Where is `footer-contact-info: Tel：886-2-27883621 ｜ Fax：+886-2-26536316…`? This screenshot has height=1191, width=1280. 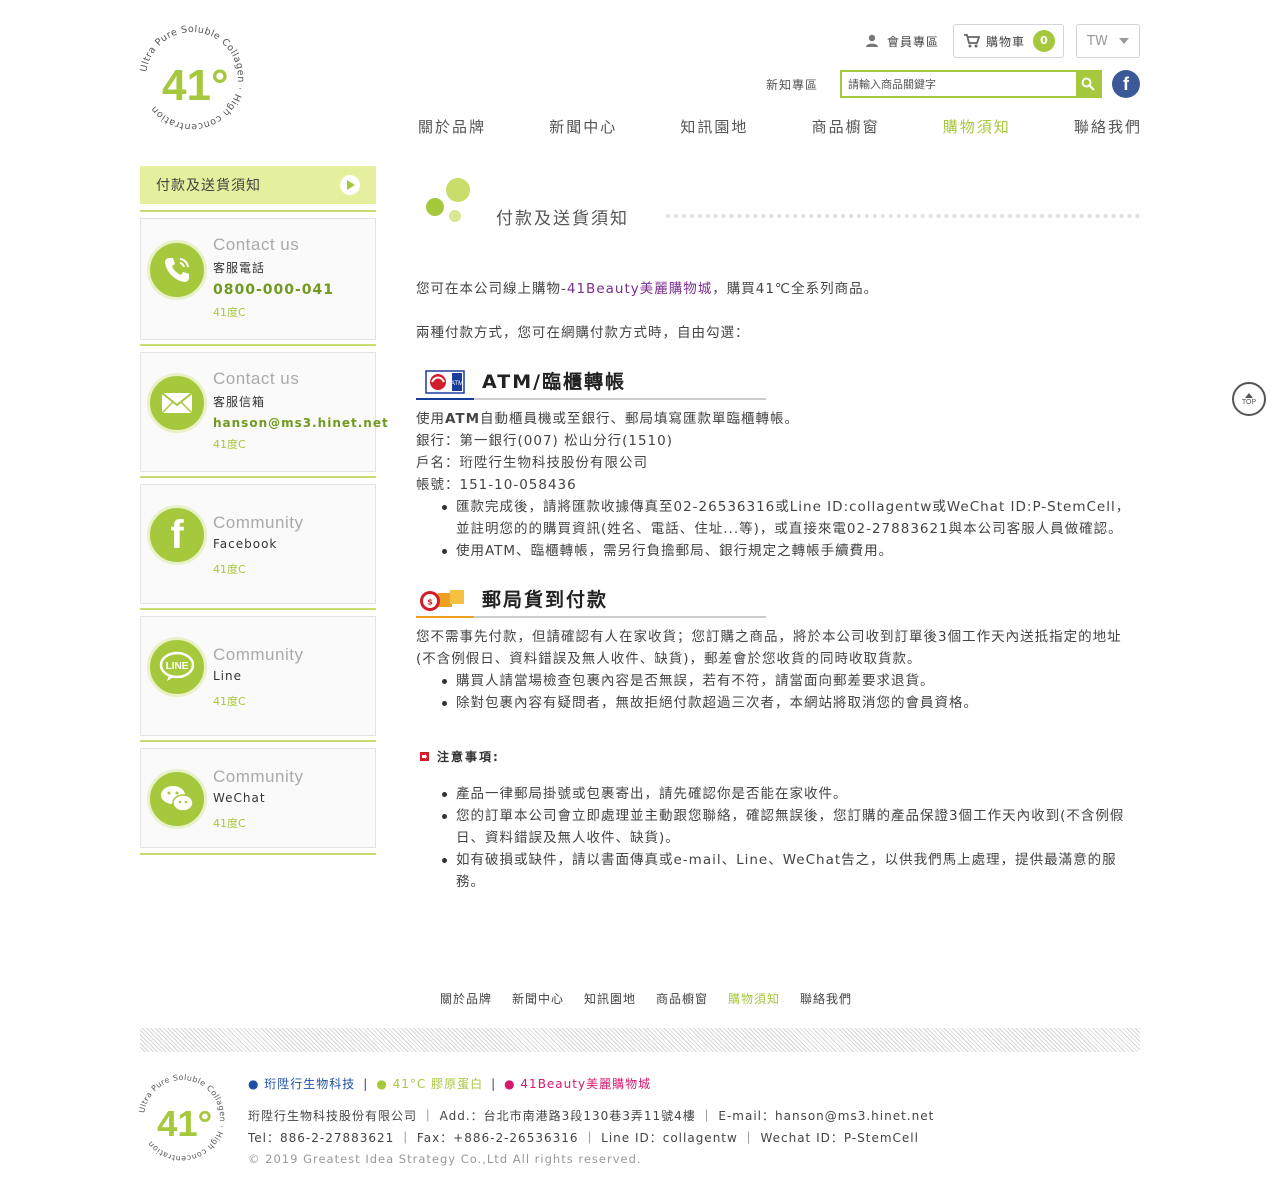
footer-contact-info: Tel：886-2-27883621 ｜ Fax：+886-2-26536316… is located at coordinates (583, 1138).